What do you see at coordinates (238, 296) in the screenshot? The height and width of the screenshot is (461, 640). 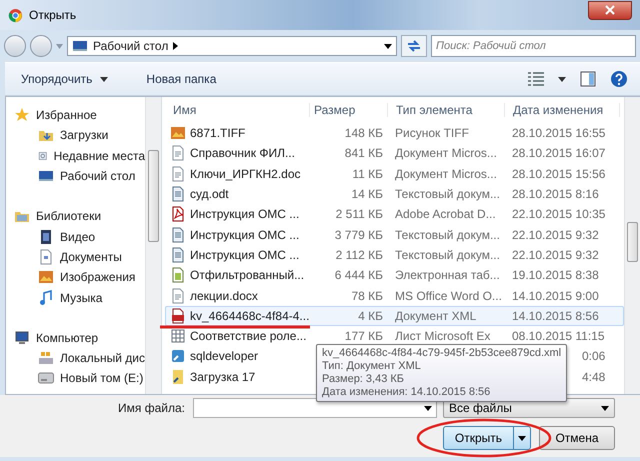 I see `file-name: лекции.docx` at bounding box center [238, 296].